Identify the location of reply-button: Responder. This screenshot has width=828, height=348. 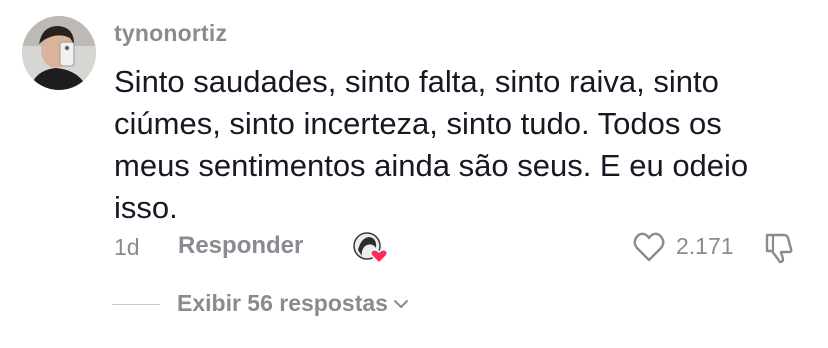
(240, 246).